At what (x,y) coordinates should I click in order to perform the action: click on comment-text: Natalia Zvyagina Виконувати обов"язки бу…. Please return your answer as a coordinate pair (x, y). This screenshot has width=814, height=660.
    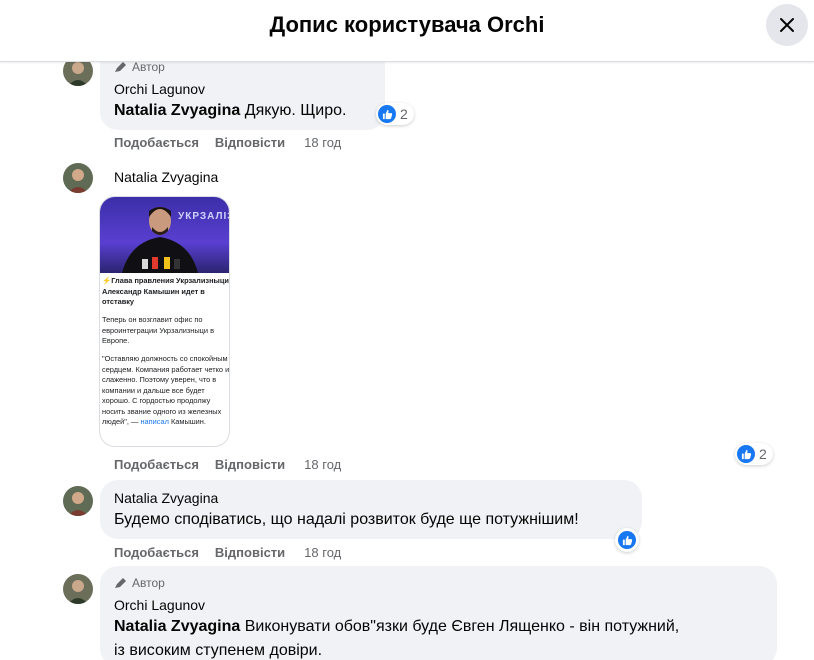
    Looking at the image, I should click on (396, 627).